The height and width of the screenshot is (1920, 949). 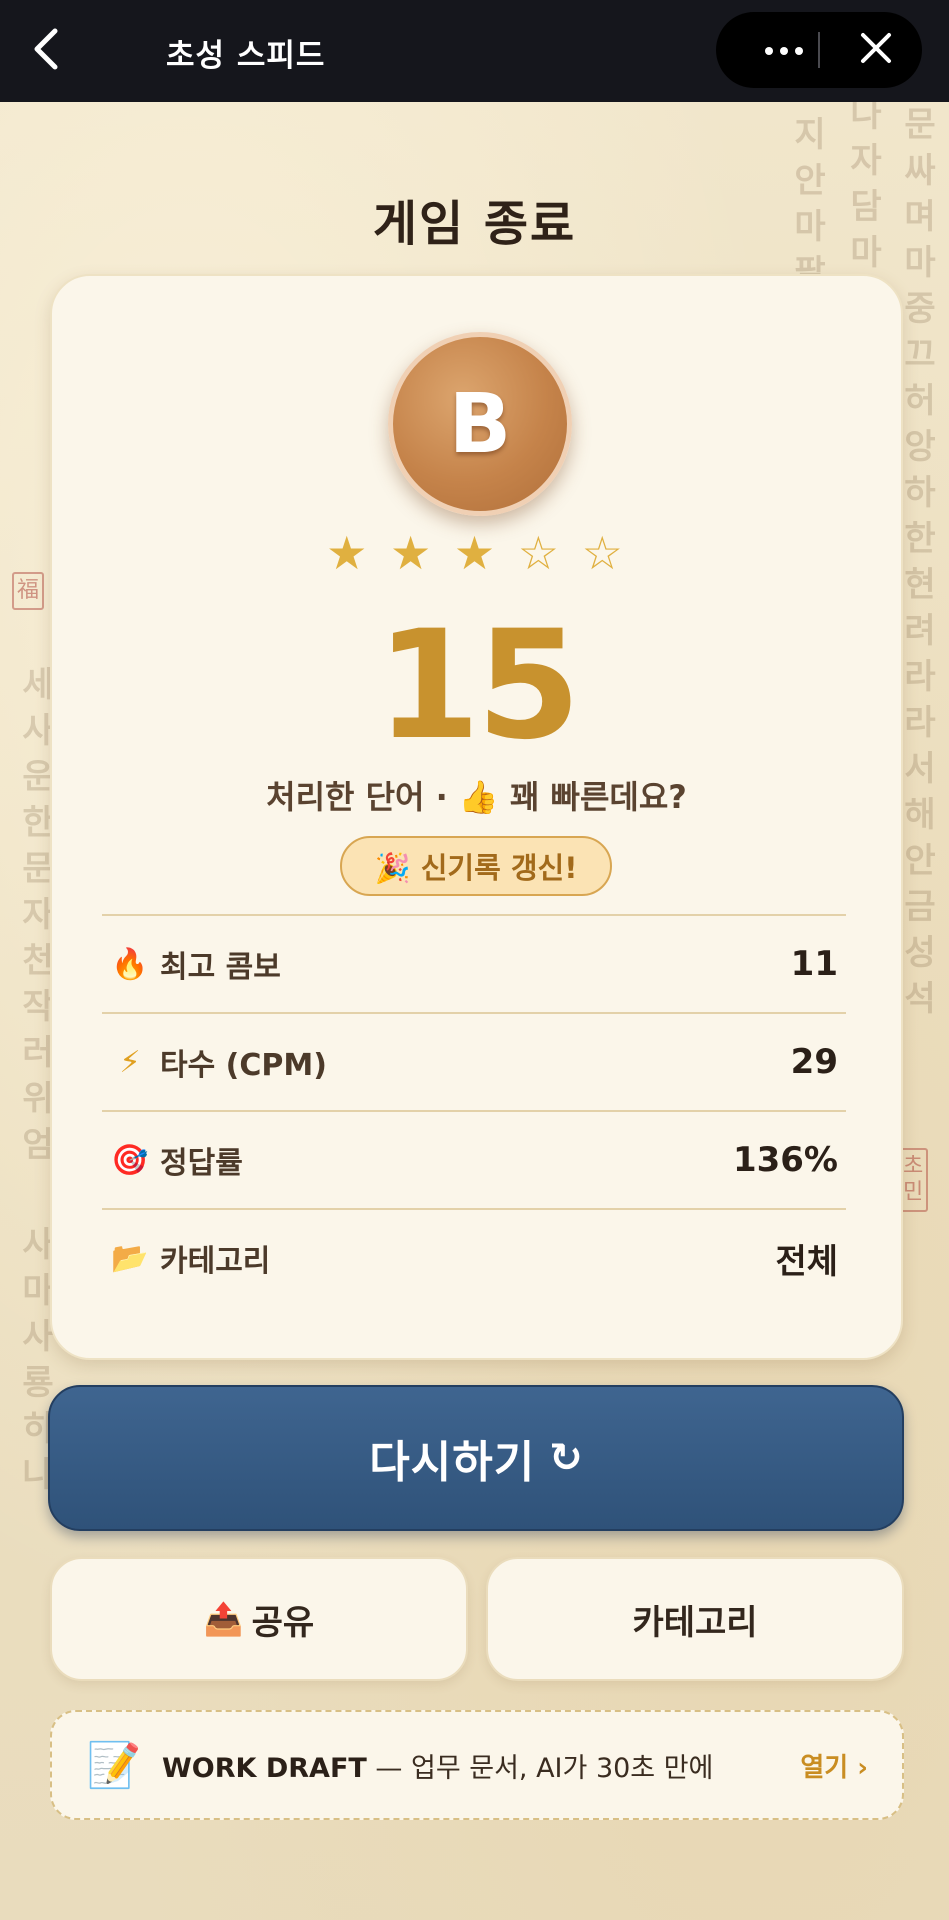 I want to click on lightning-icon: ⚡, so click(x=130, y=1062).